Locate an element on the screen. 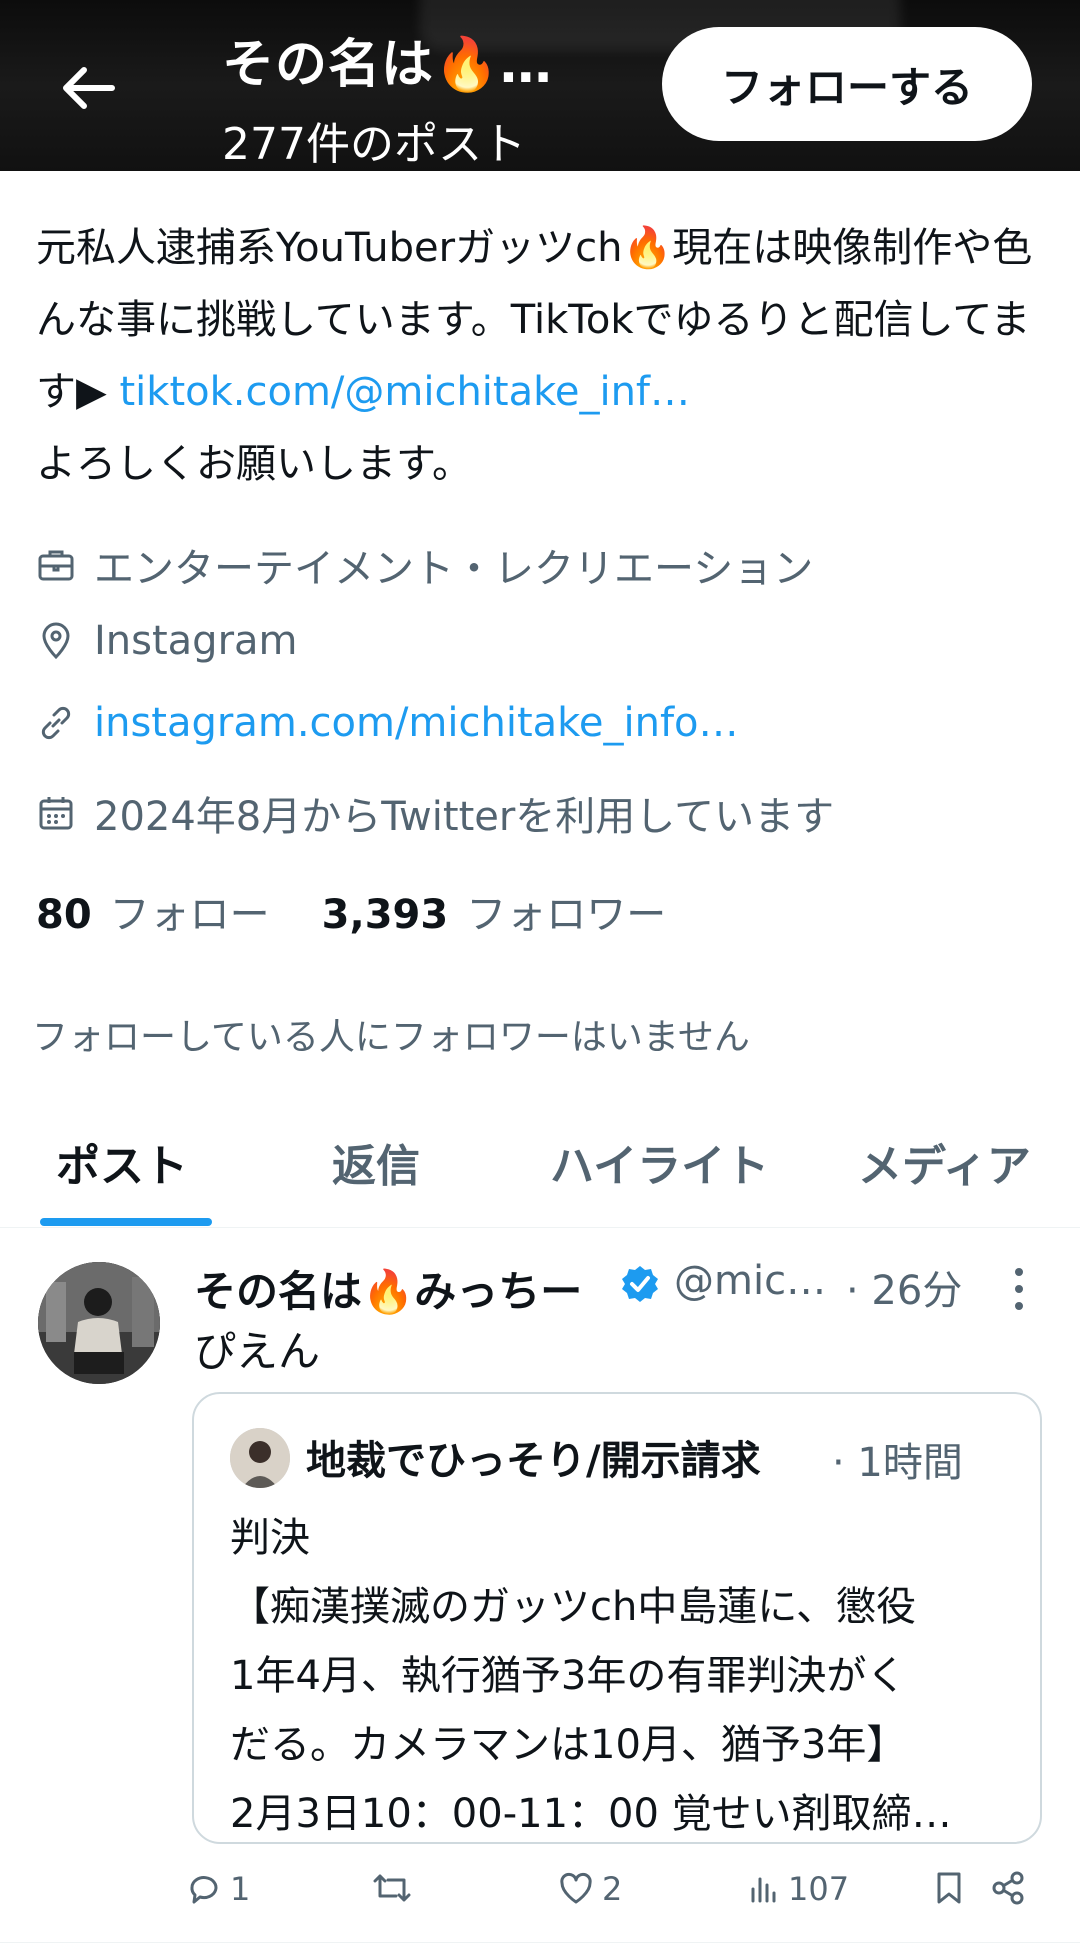 The height and width of the screenshot is (1955, 1080). quoted-avatar is located at coordinates (260, 1458).